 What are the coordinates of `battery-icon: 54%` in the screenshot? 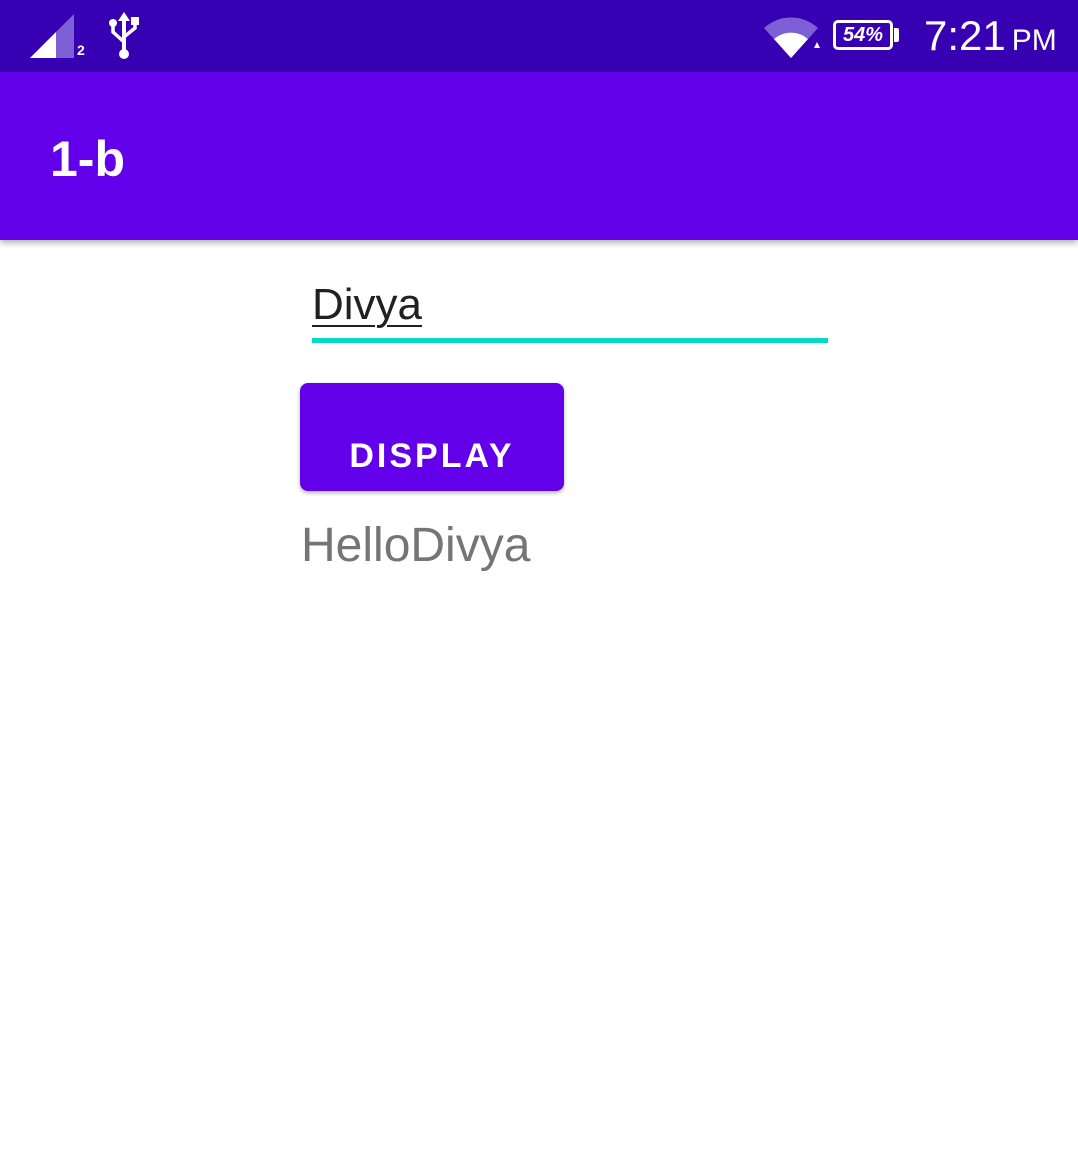 It's located at (863, 35).